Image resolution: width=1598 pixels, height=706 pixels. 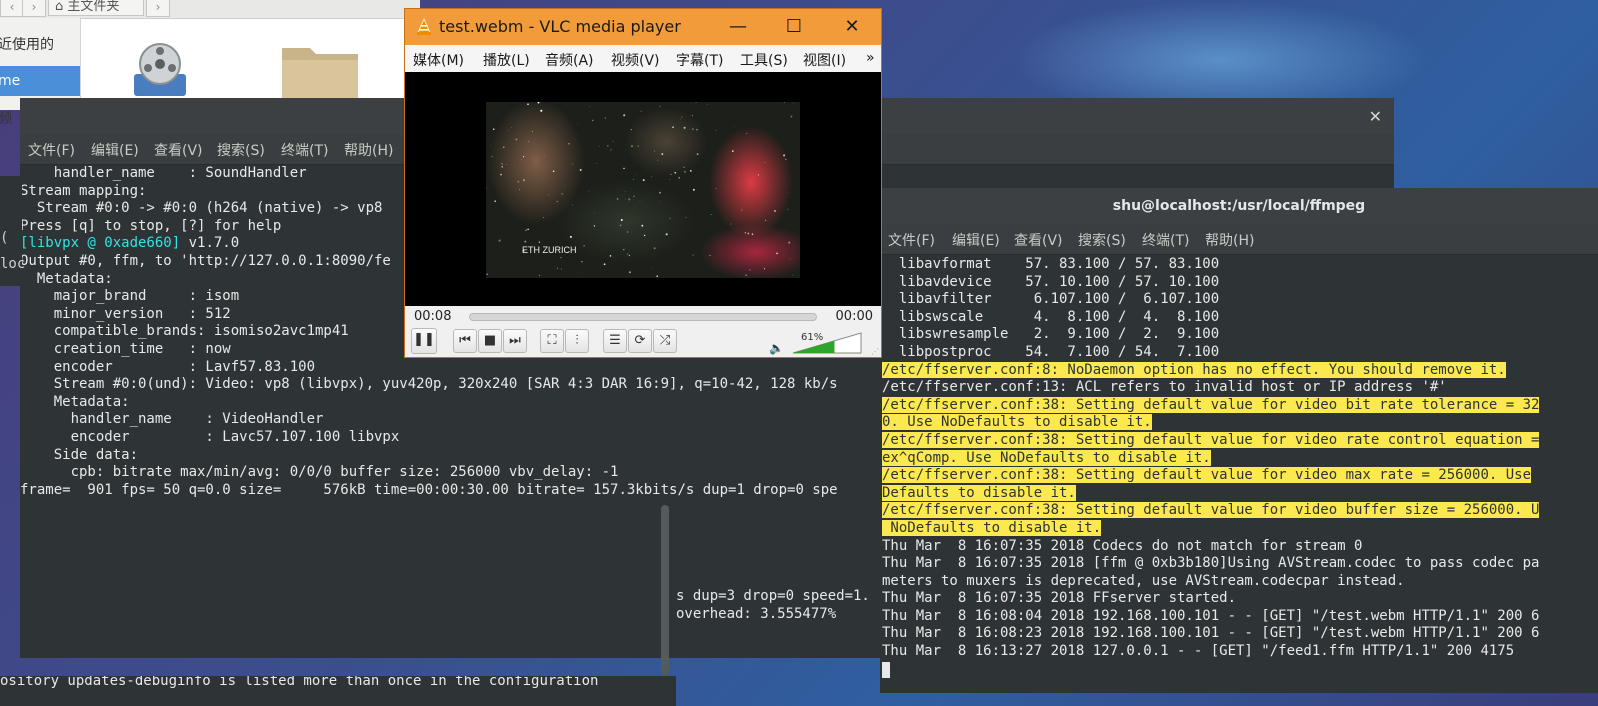 What do you see at coordinates (320, 72) in the screenshot?
I see `folder-icon` at bounding box center [320, 72].